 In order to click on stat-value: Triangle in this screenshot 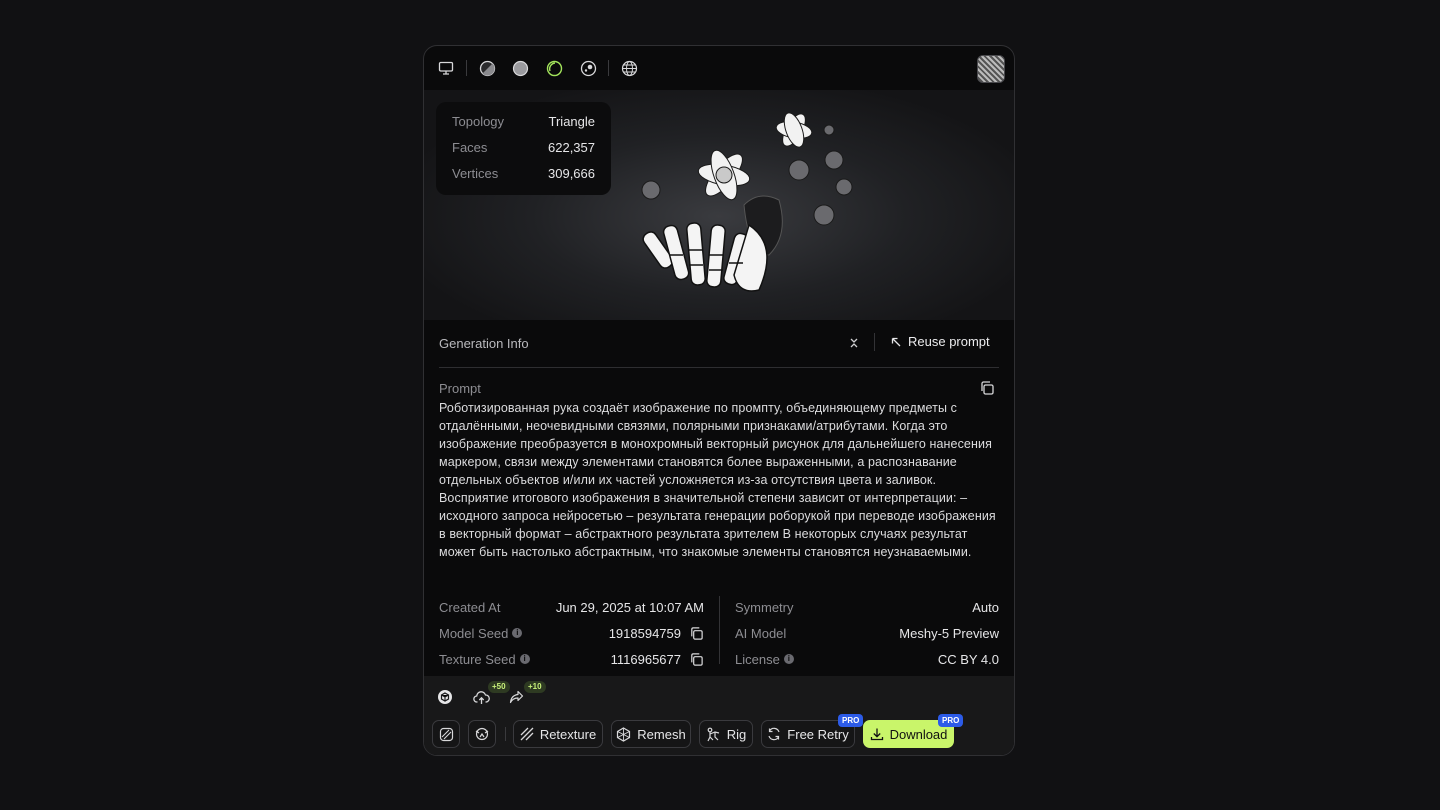, I will do `click(571, 121)`.